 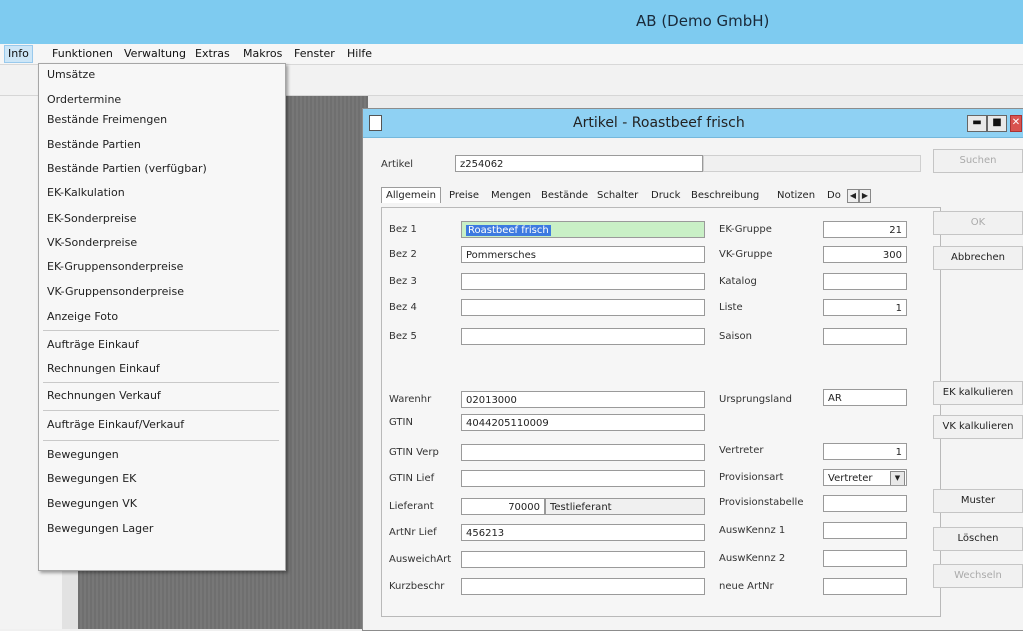 I want to click on liste-input: 1, so click(x=865, y=307).